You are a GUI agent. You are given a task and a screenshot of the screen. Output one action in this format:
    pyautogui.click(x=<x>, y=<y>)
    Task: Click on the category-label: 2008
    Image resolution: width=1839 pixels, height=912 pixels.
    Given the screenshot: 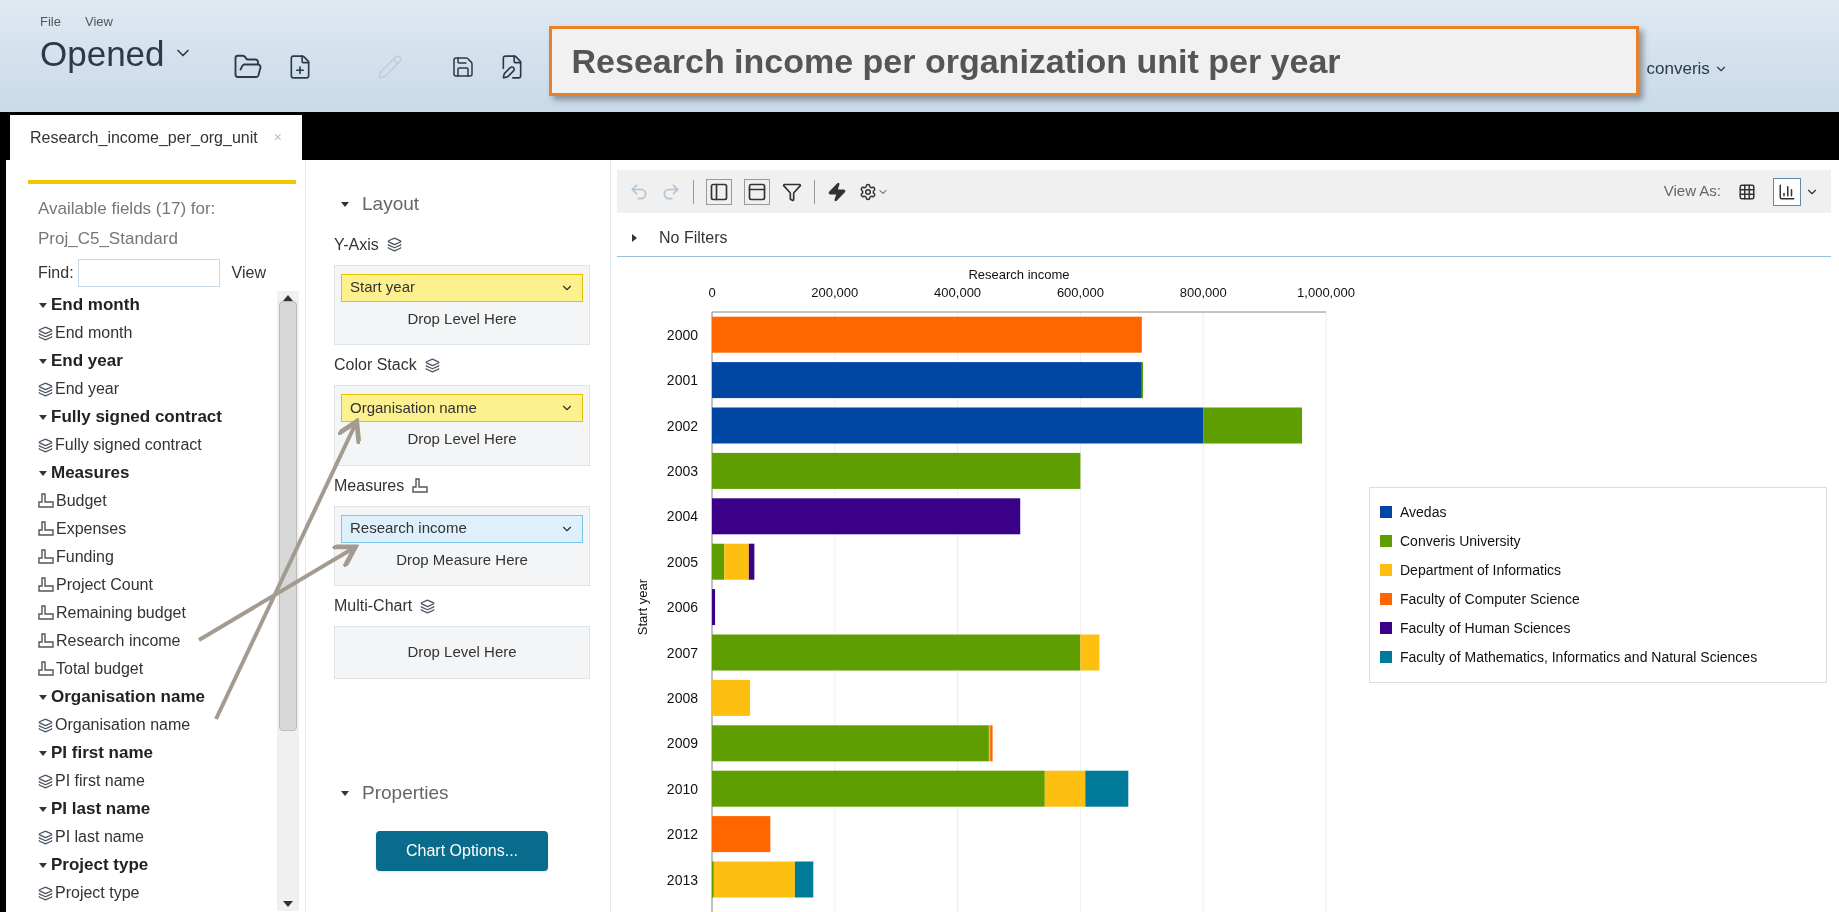 What is the action you would take?
    pyautogui.click(x=682, y=697)
    